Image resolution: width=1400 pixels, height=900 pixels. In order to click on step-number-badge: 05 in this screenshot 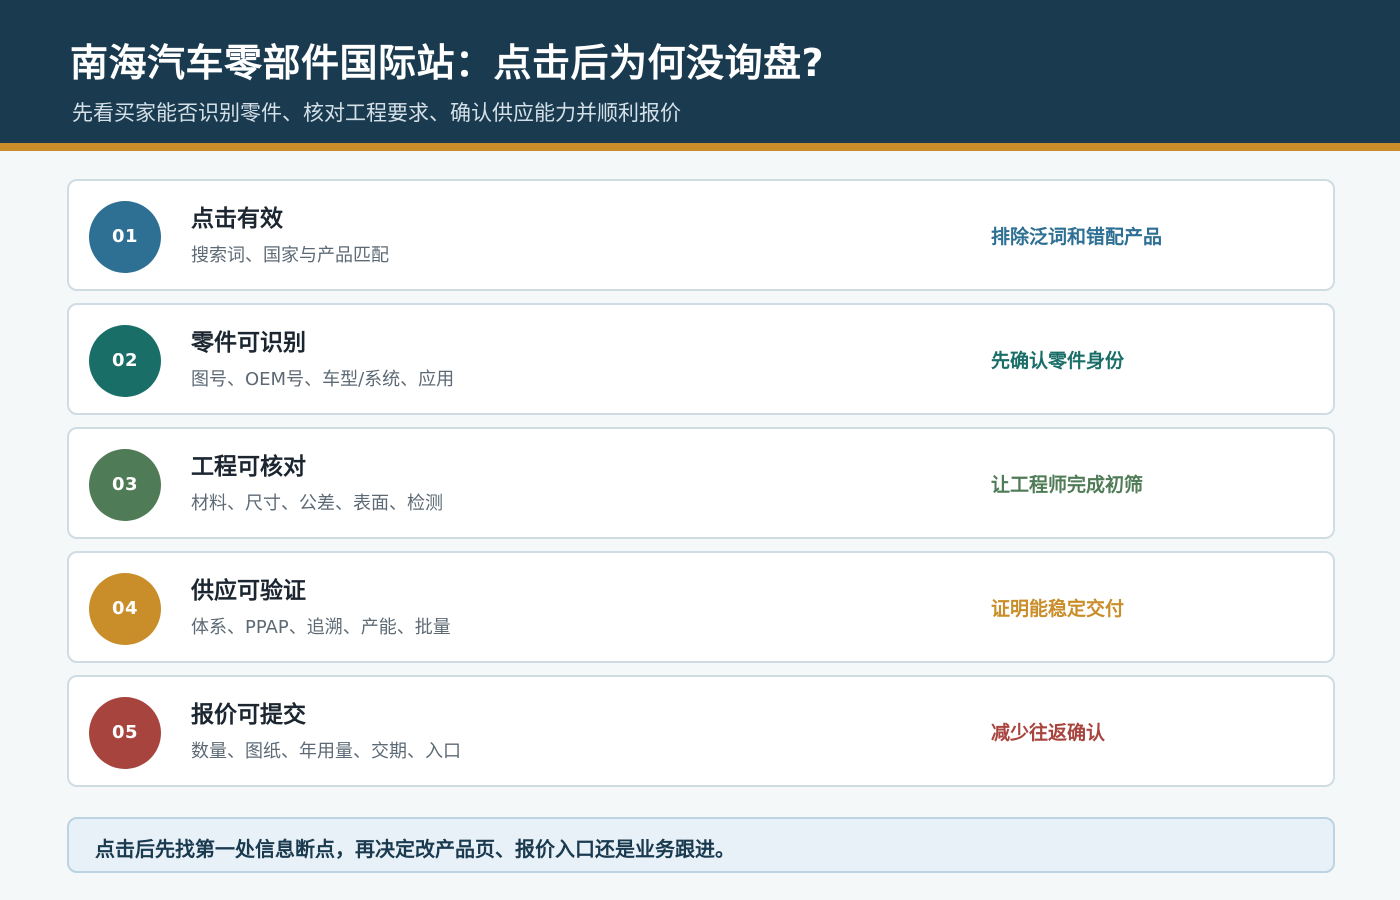, I will do `click(125, 733)`.